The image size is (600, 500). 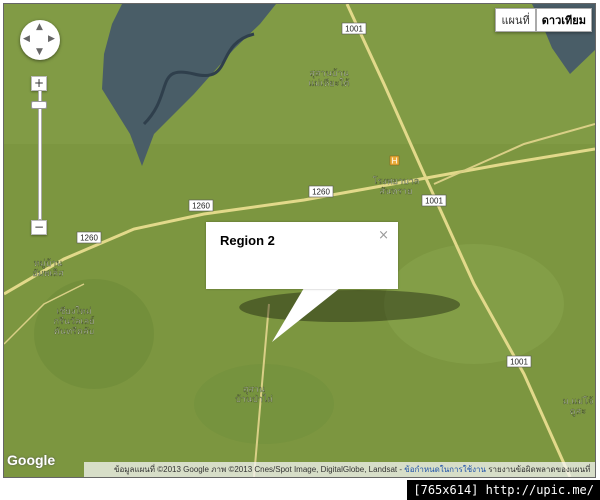 What do you see at coordinates (39, 227) in the screenshot?
I see `zoom-out-button: −` at bounding box center [39, 227].